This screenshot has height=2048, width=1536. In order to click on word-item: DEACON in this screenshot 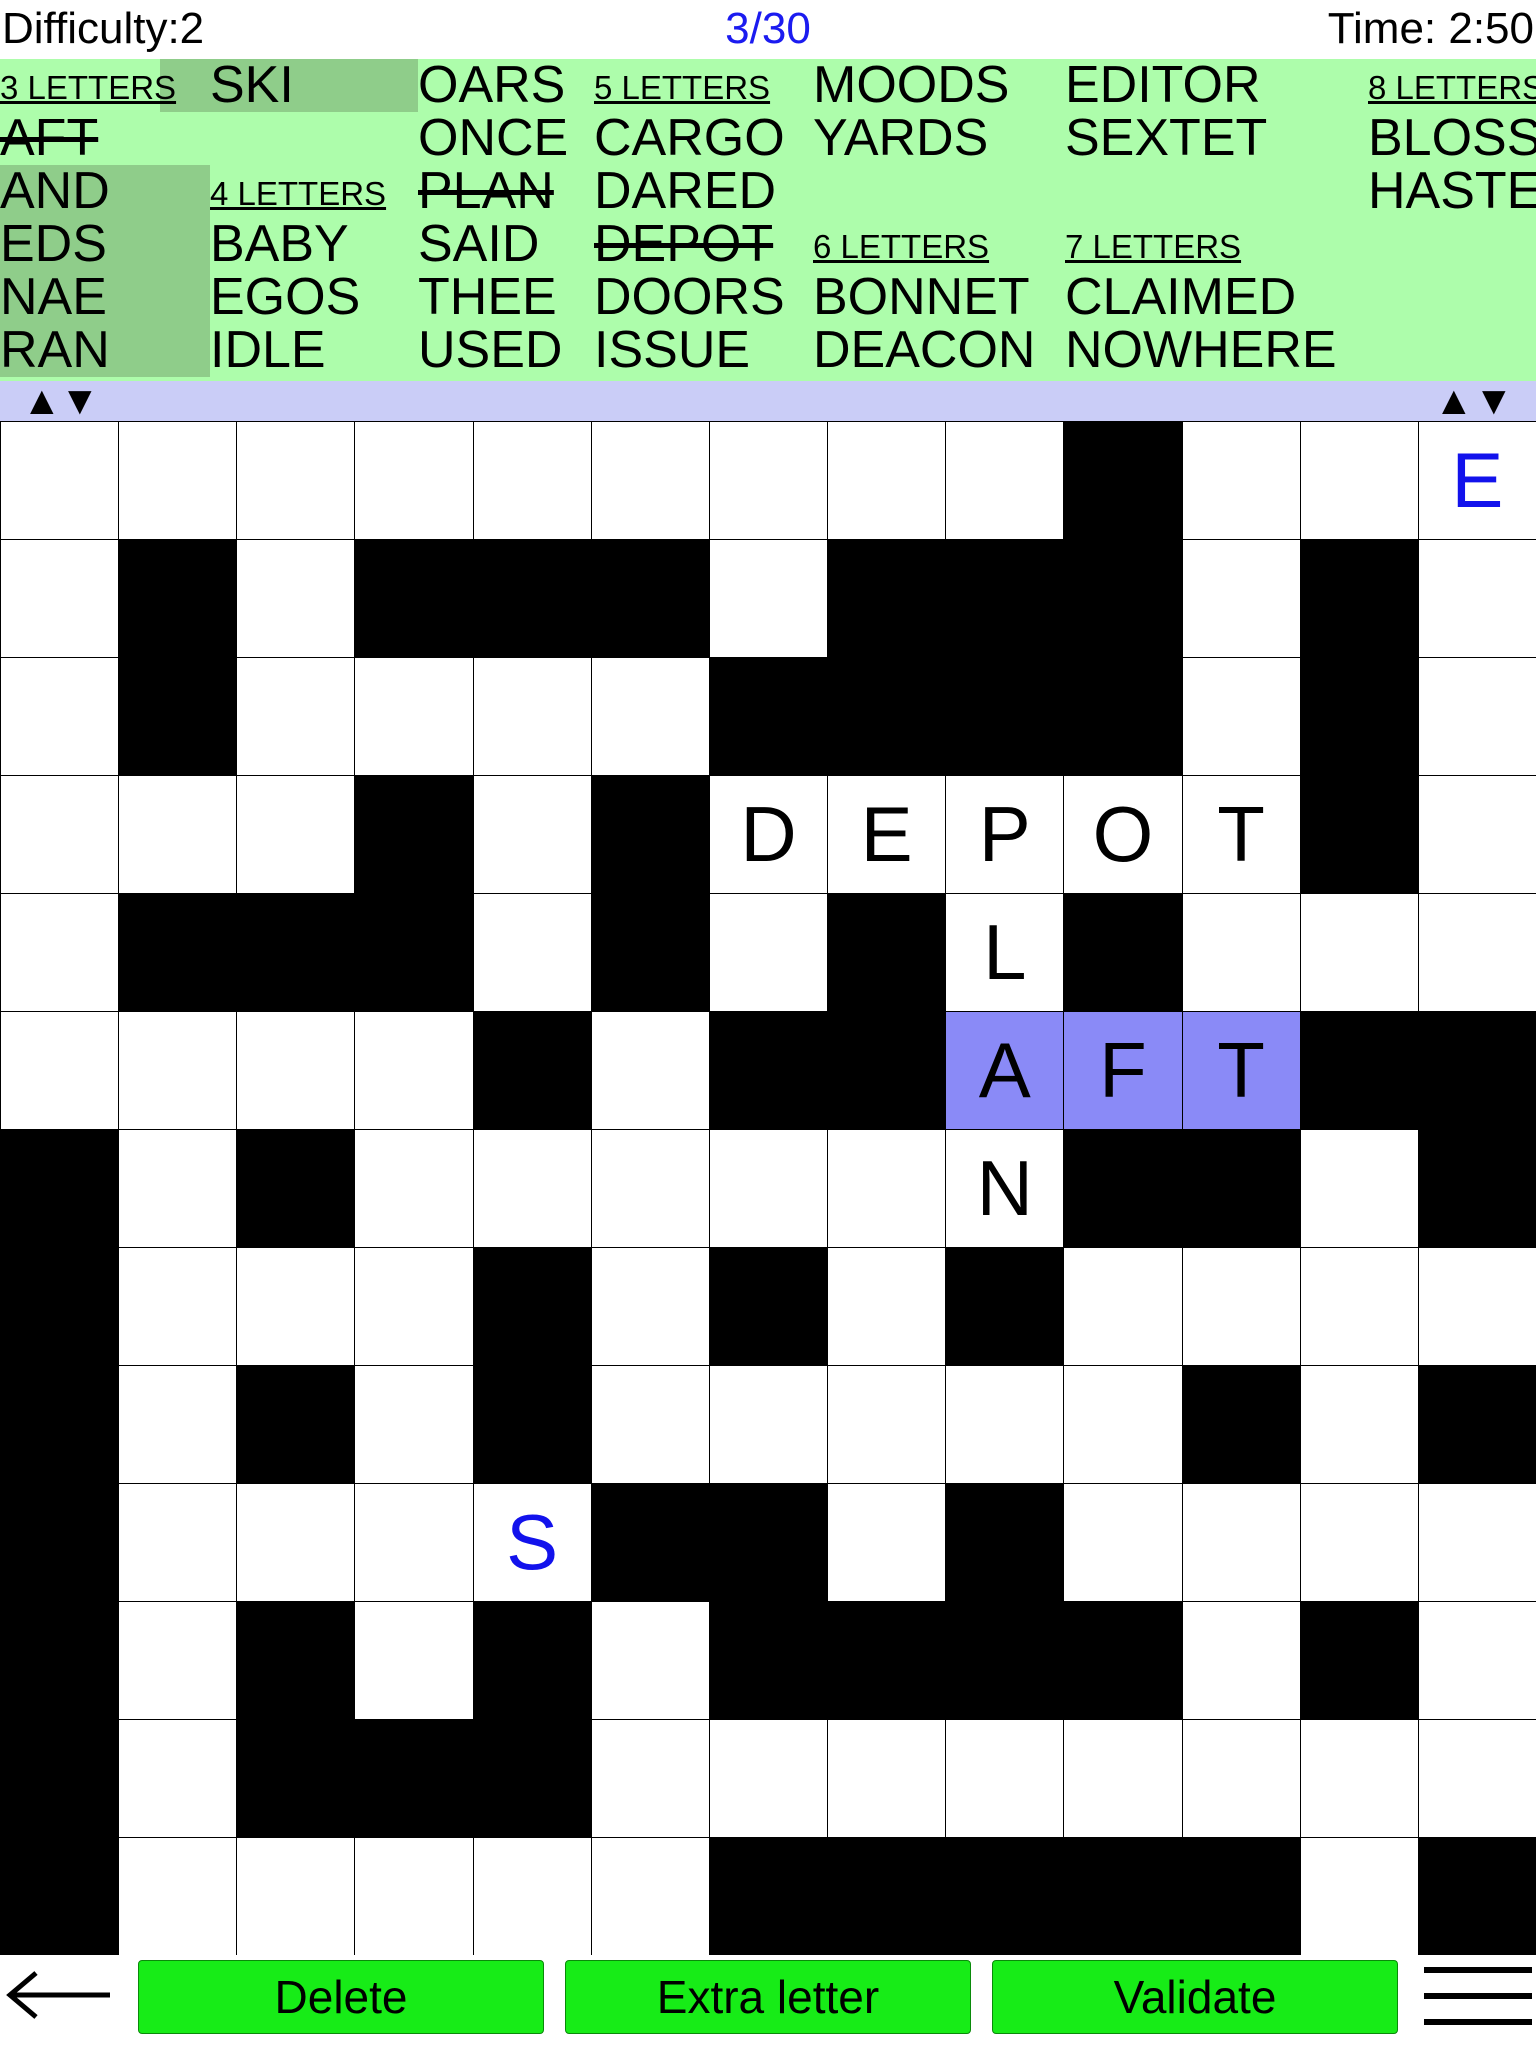, I will do `click(924, 350)`.